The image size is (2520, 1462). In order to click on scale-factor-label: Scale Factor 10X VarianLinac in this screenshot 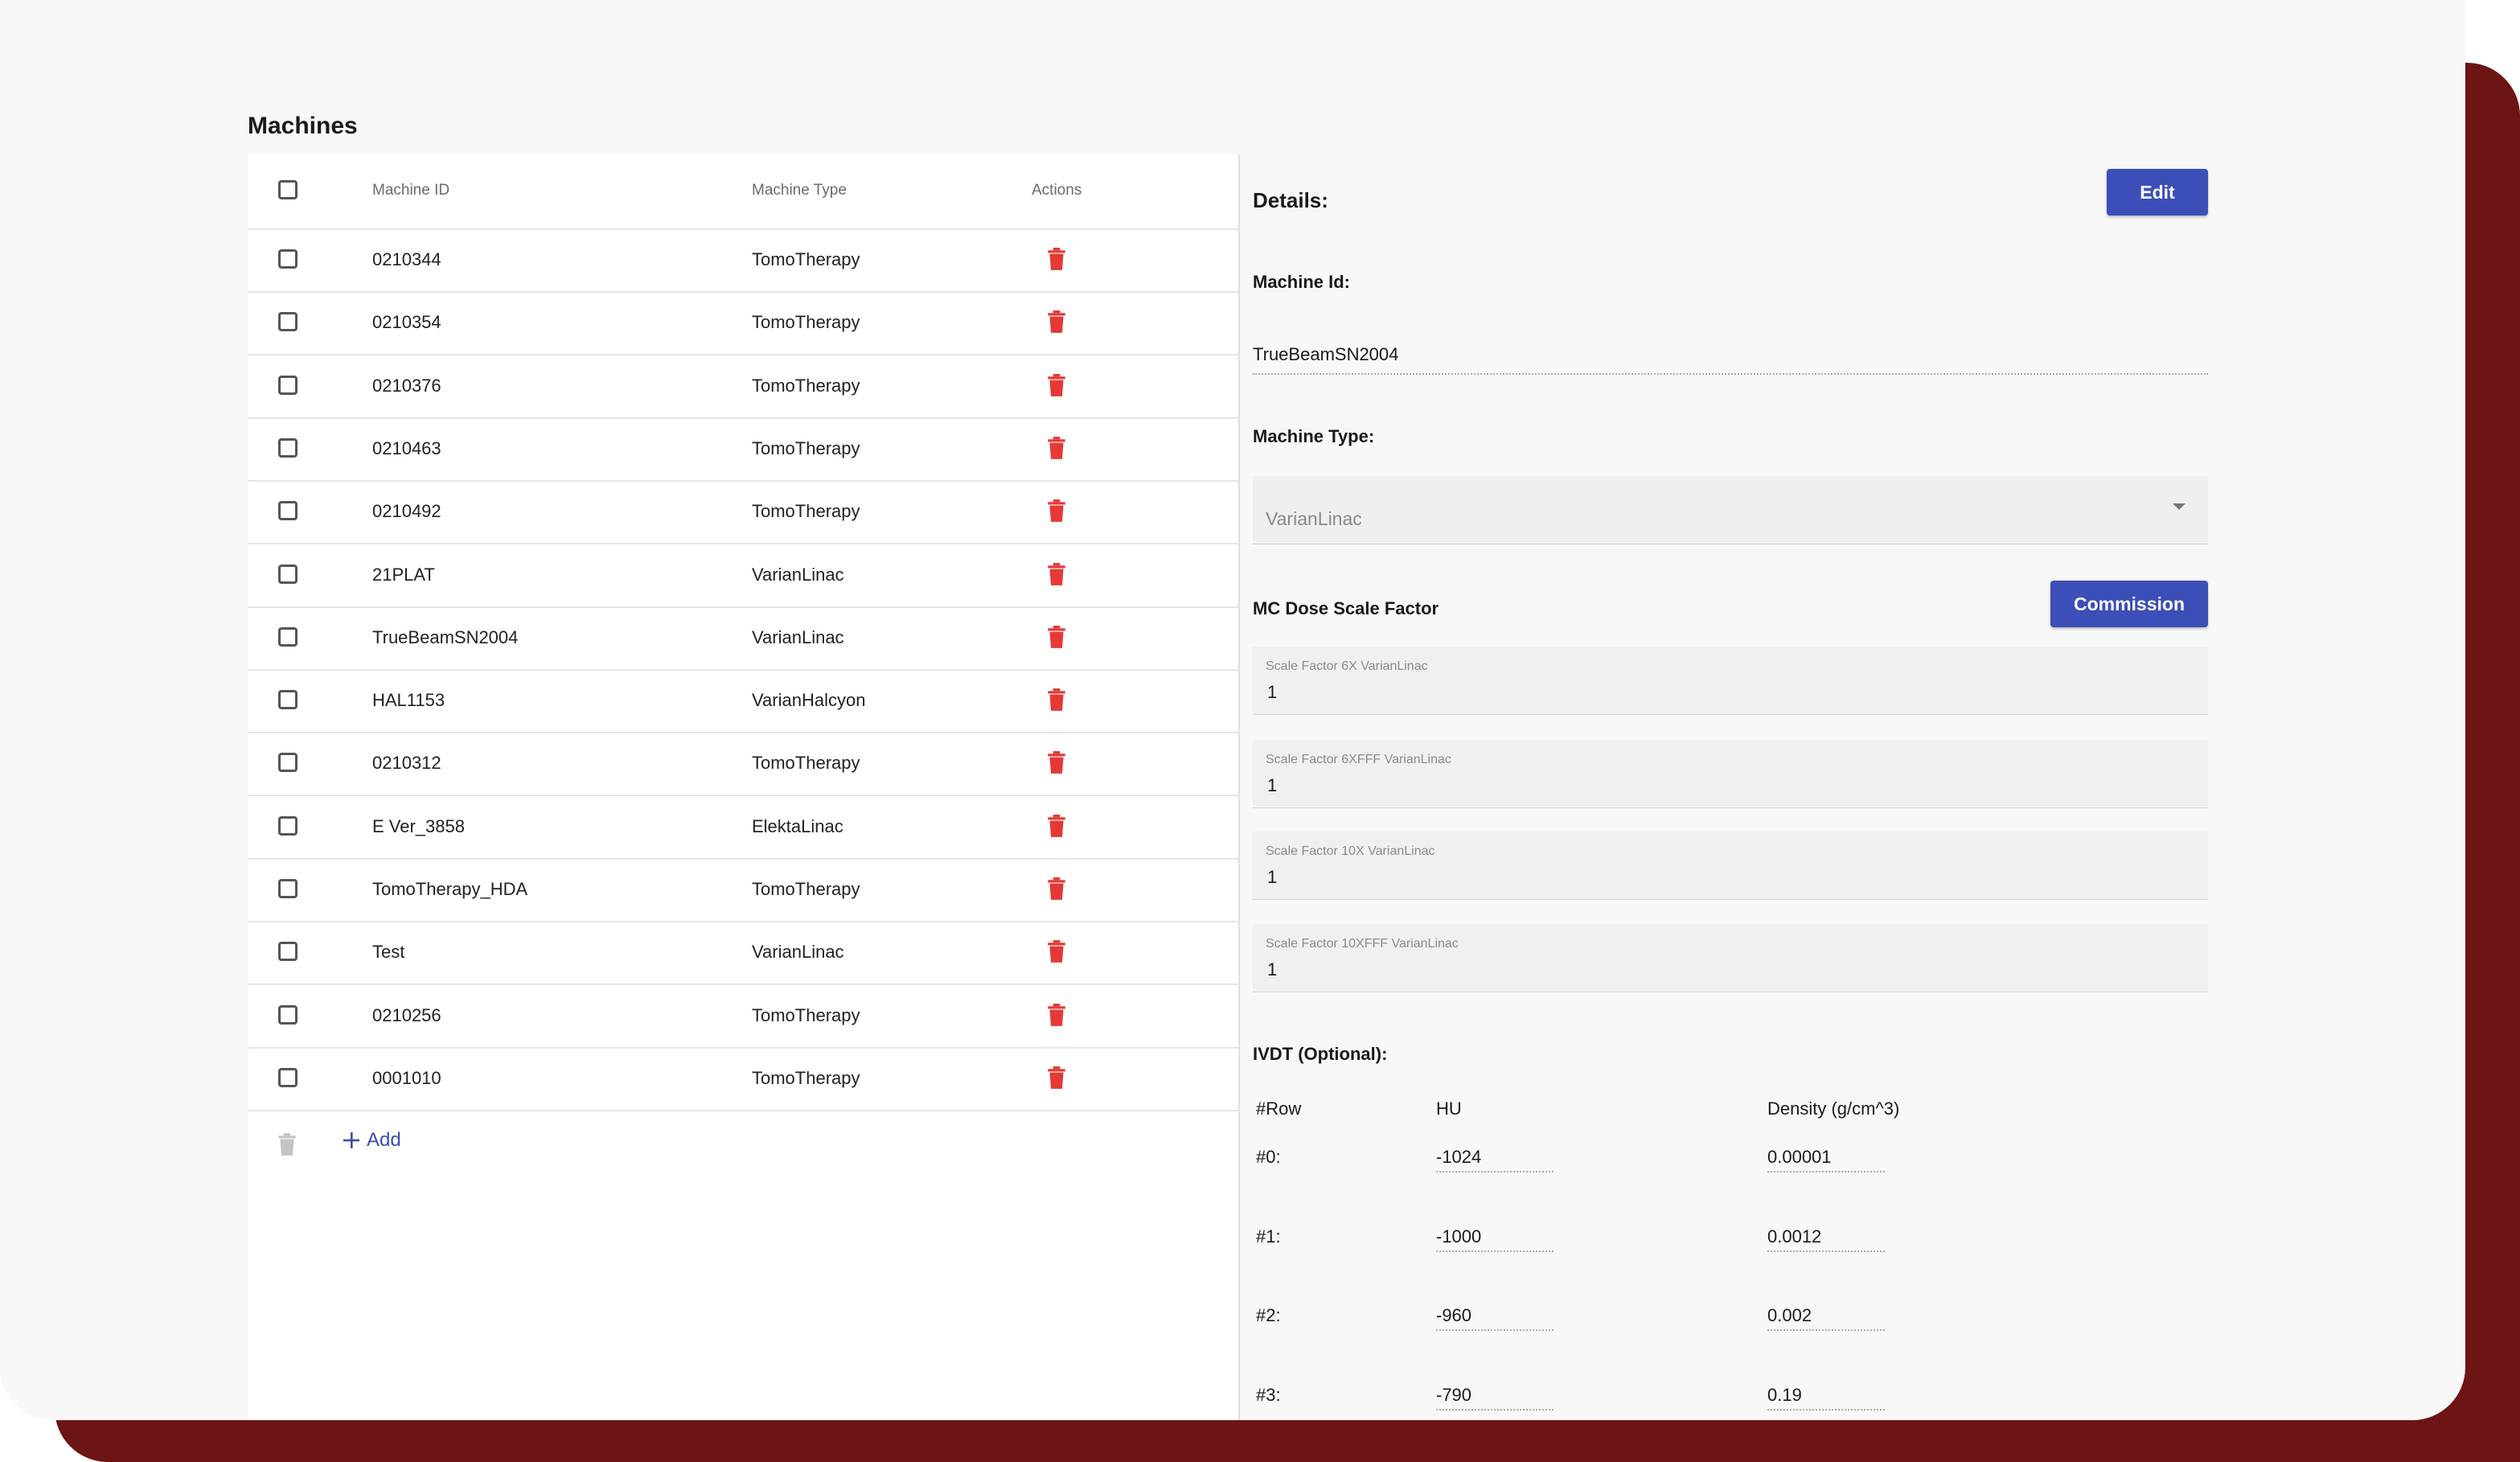, I will do `click(1350, 851)`.